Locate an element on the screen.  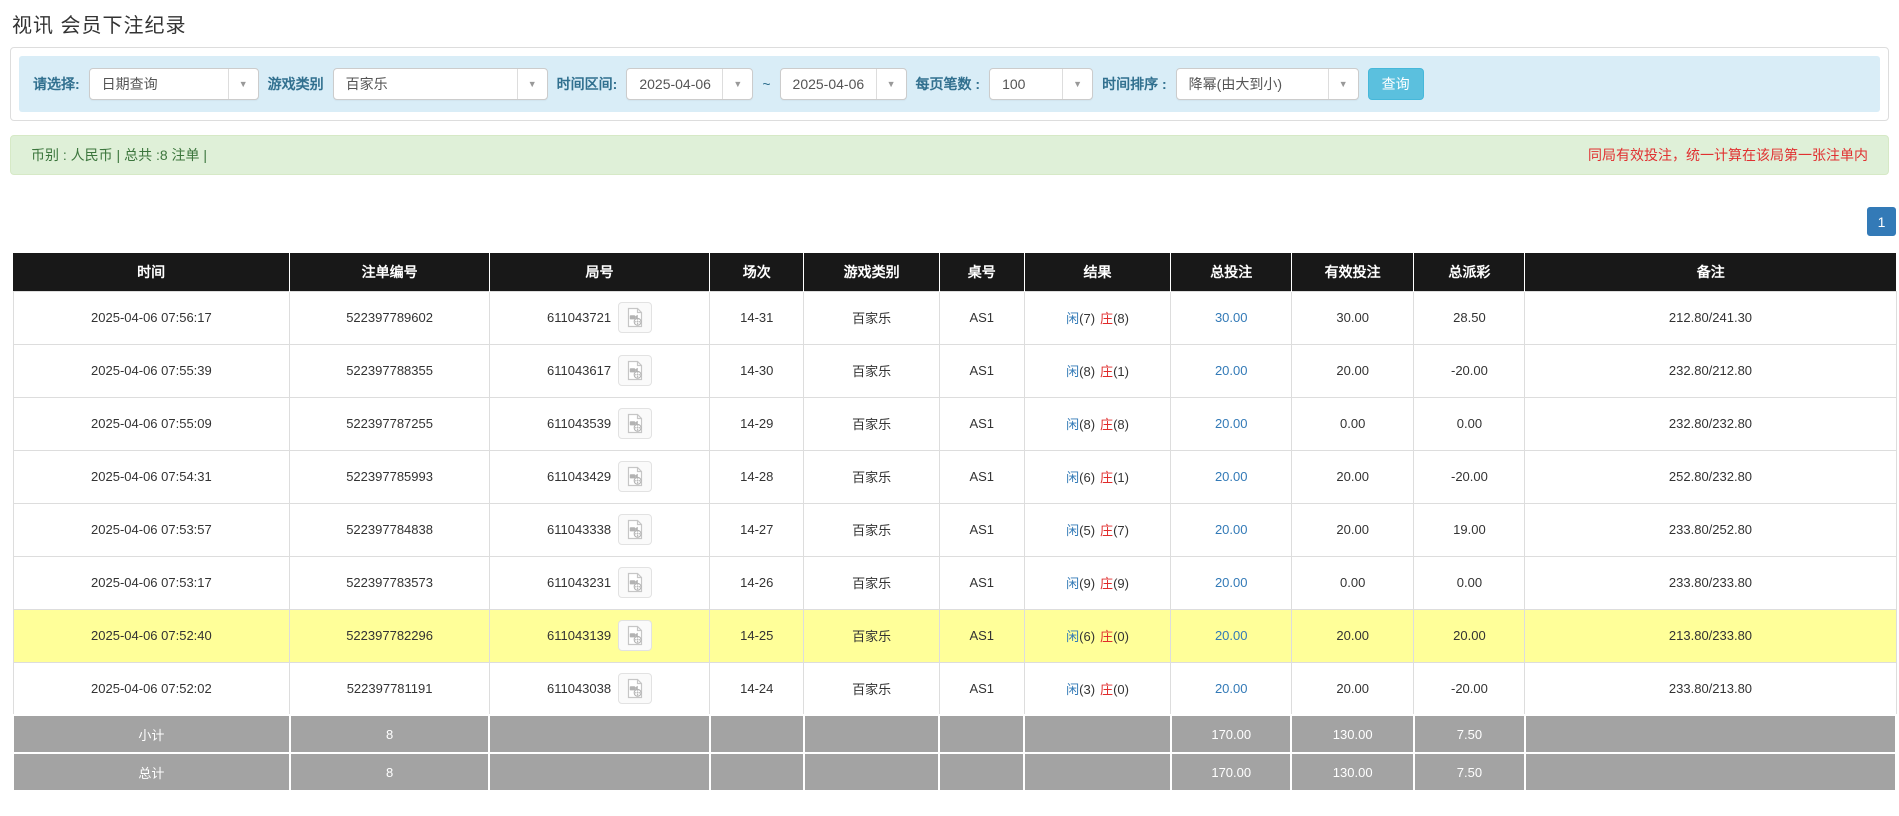
date-from-select: 2025-04-06 ▼ is located at coordinates (690, 84).